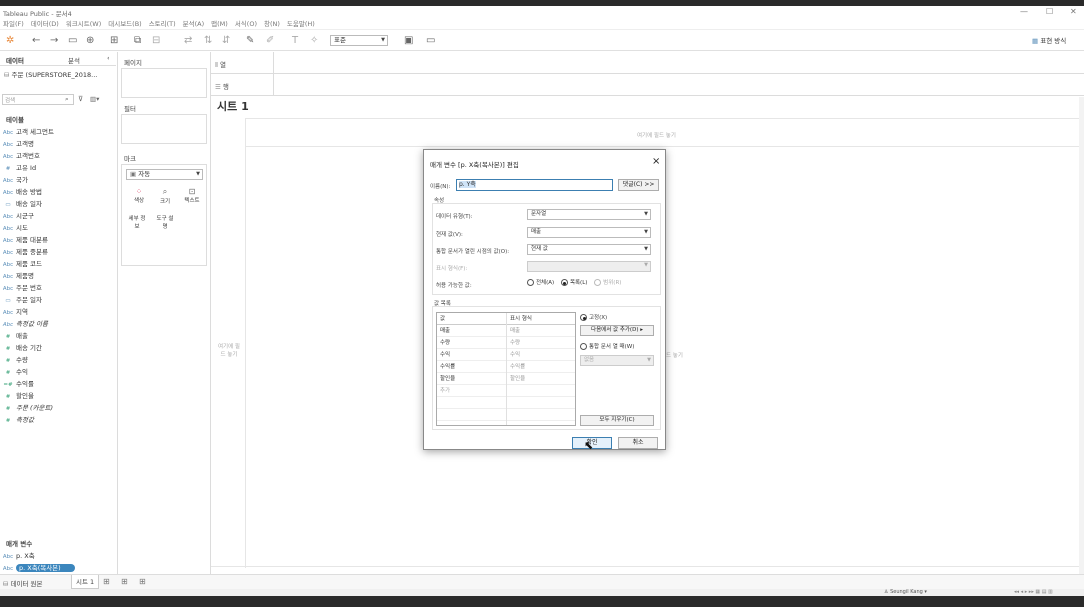 The width and height of the screenshot is (1084, 607). Describe the element at coordinates (26, 408) in the screenshot. I see `measure-field: # 주문 (카운트)` at that location.